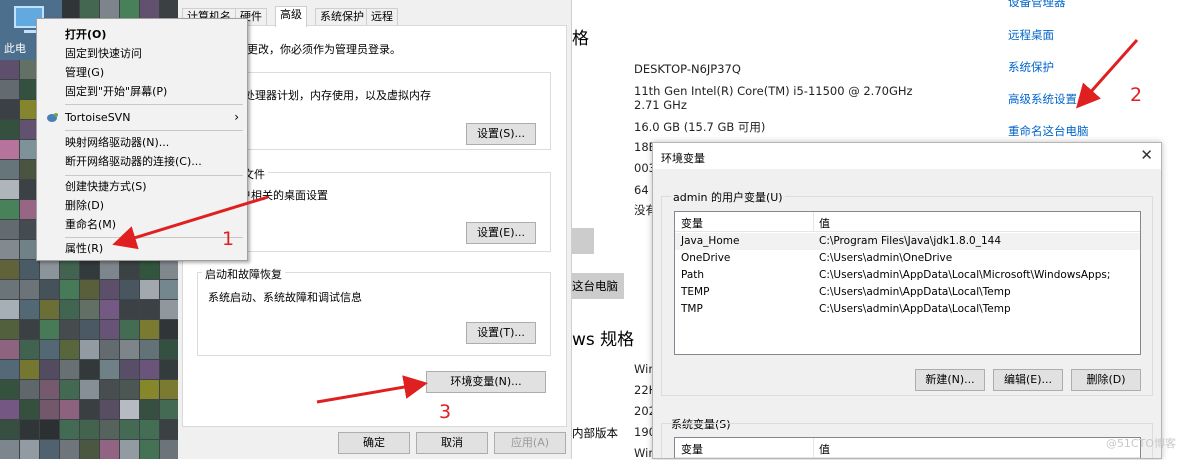  Describe the element at coordinates (291, 16) in the screenshot. I see `tab-advanced: 高级` at that location.